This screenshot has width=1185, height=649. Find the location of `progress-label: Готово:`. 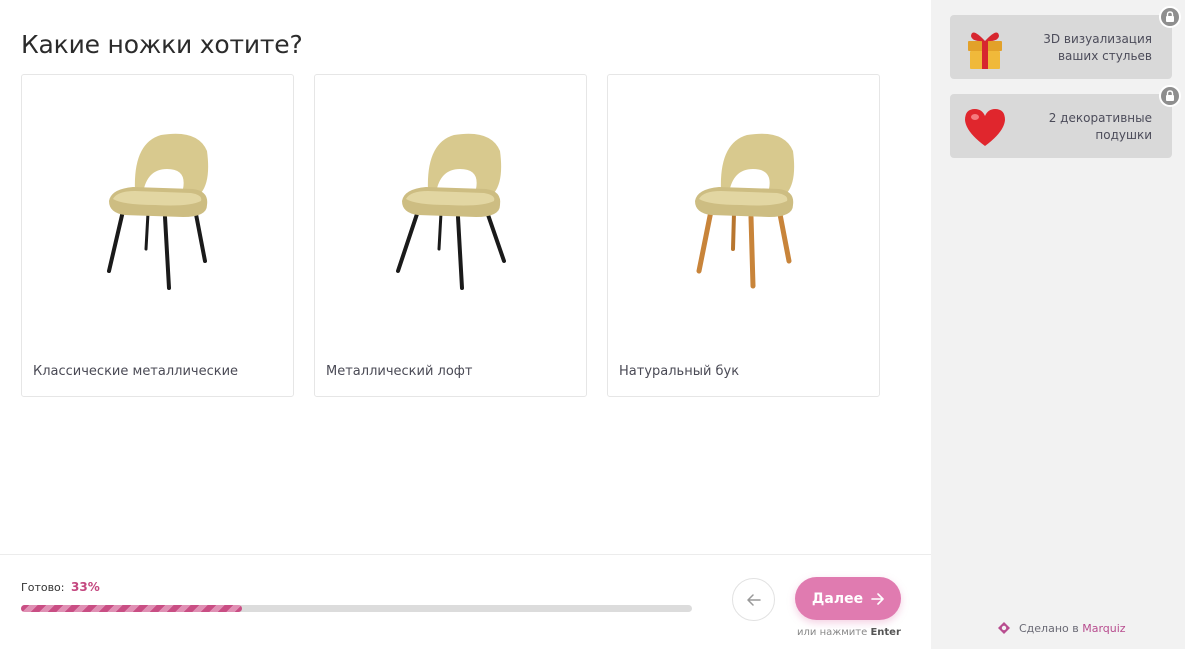

progress-label: Готово: is located at coordinates (43, 587).